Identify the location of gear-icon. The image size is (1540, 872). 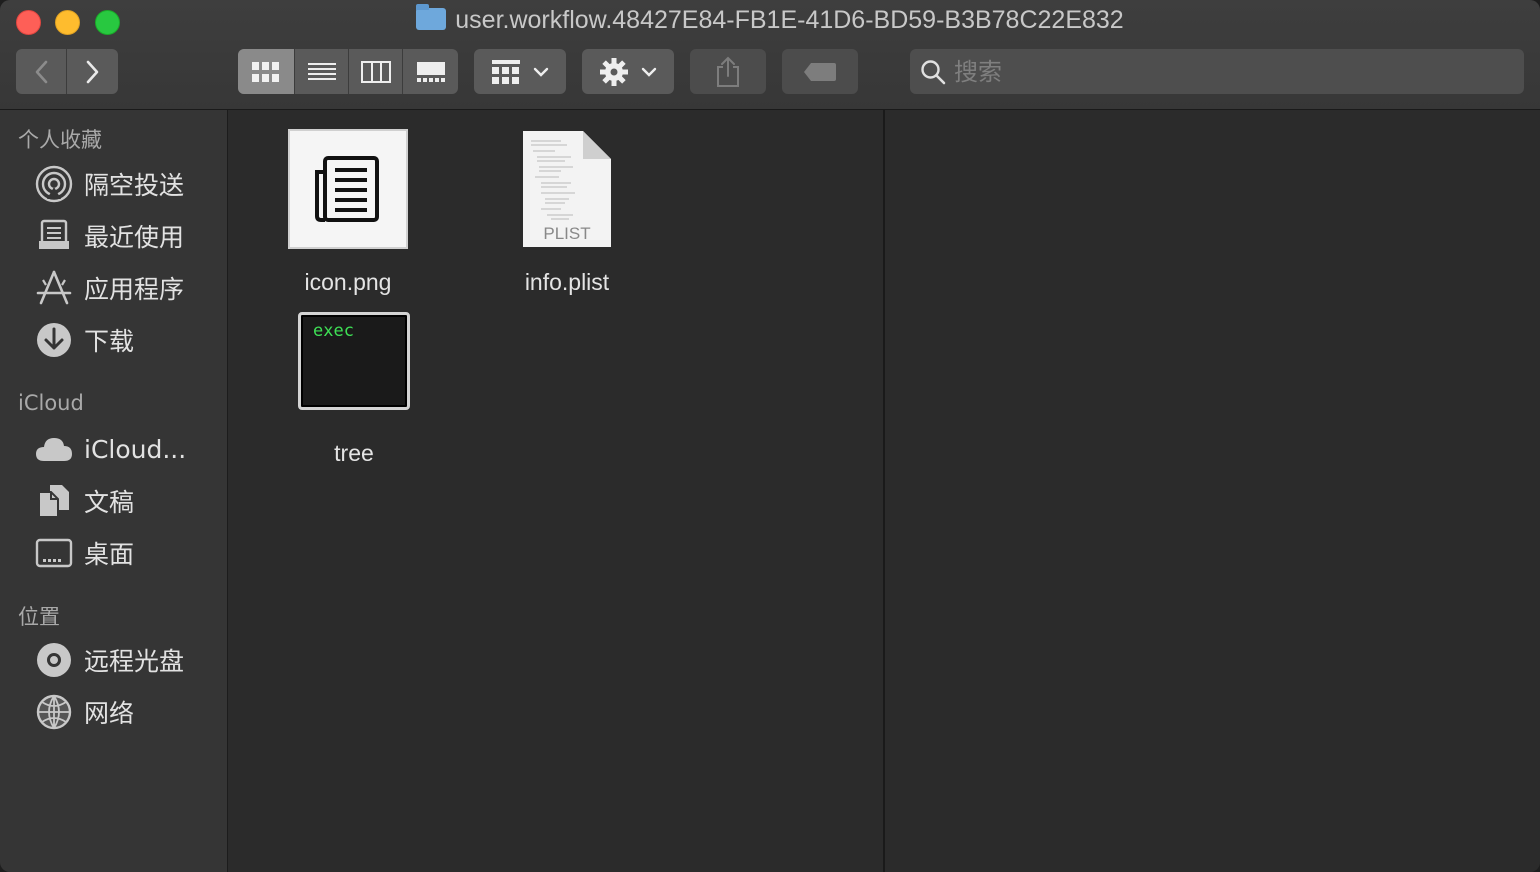
(614, 71).